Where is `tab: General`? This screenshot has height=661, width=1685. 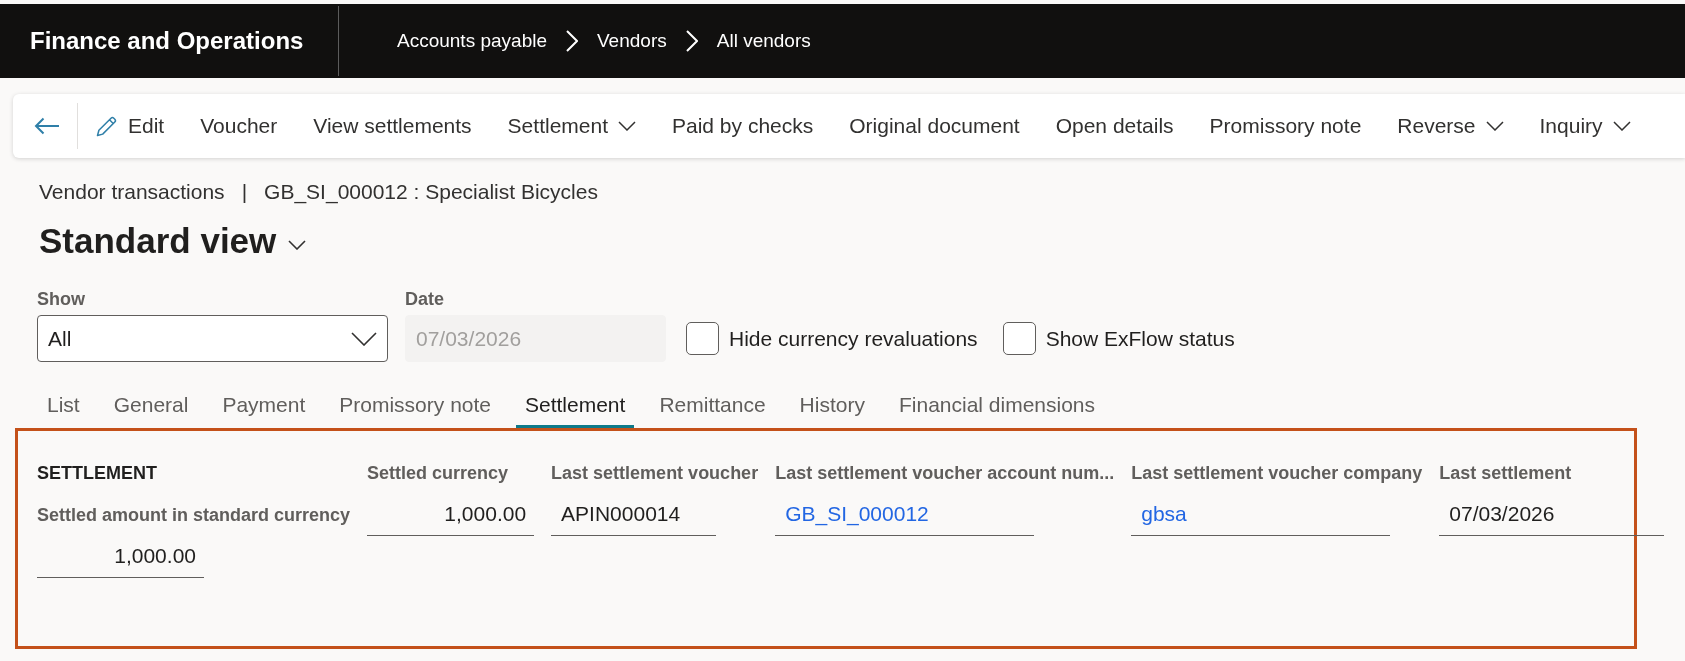 tab: General is located at coordinates (151, 407).